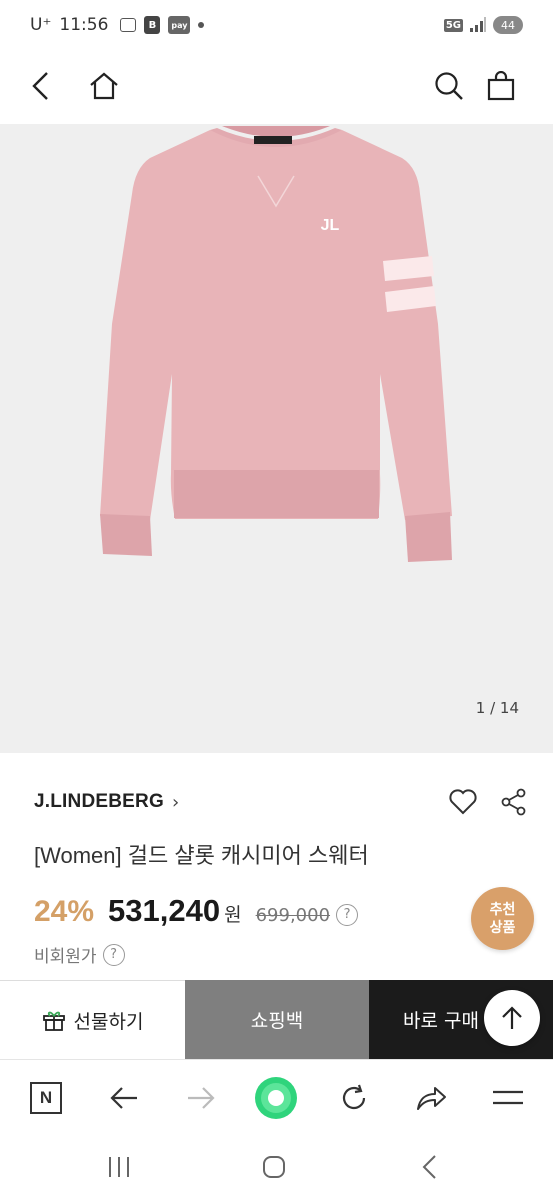  What do you see at coordinates (164, 910) in the screenshot?
I see `sale-price: 531,240` at bounding box center [164, 910].